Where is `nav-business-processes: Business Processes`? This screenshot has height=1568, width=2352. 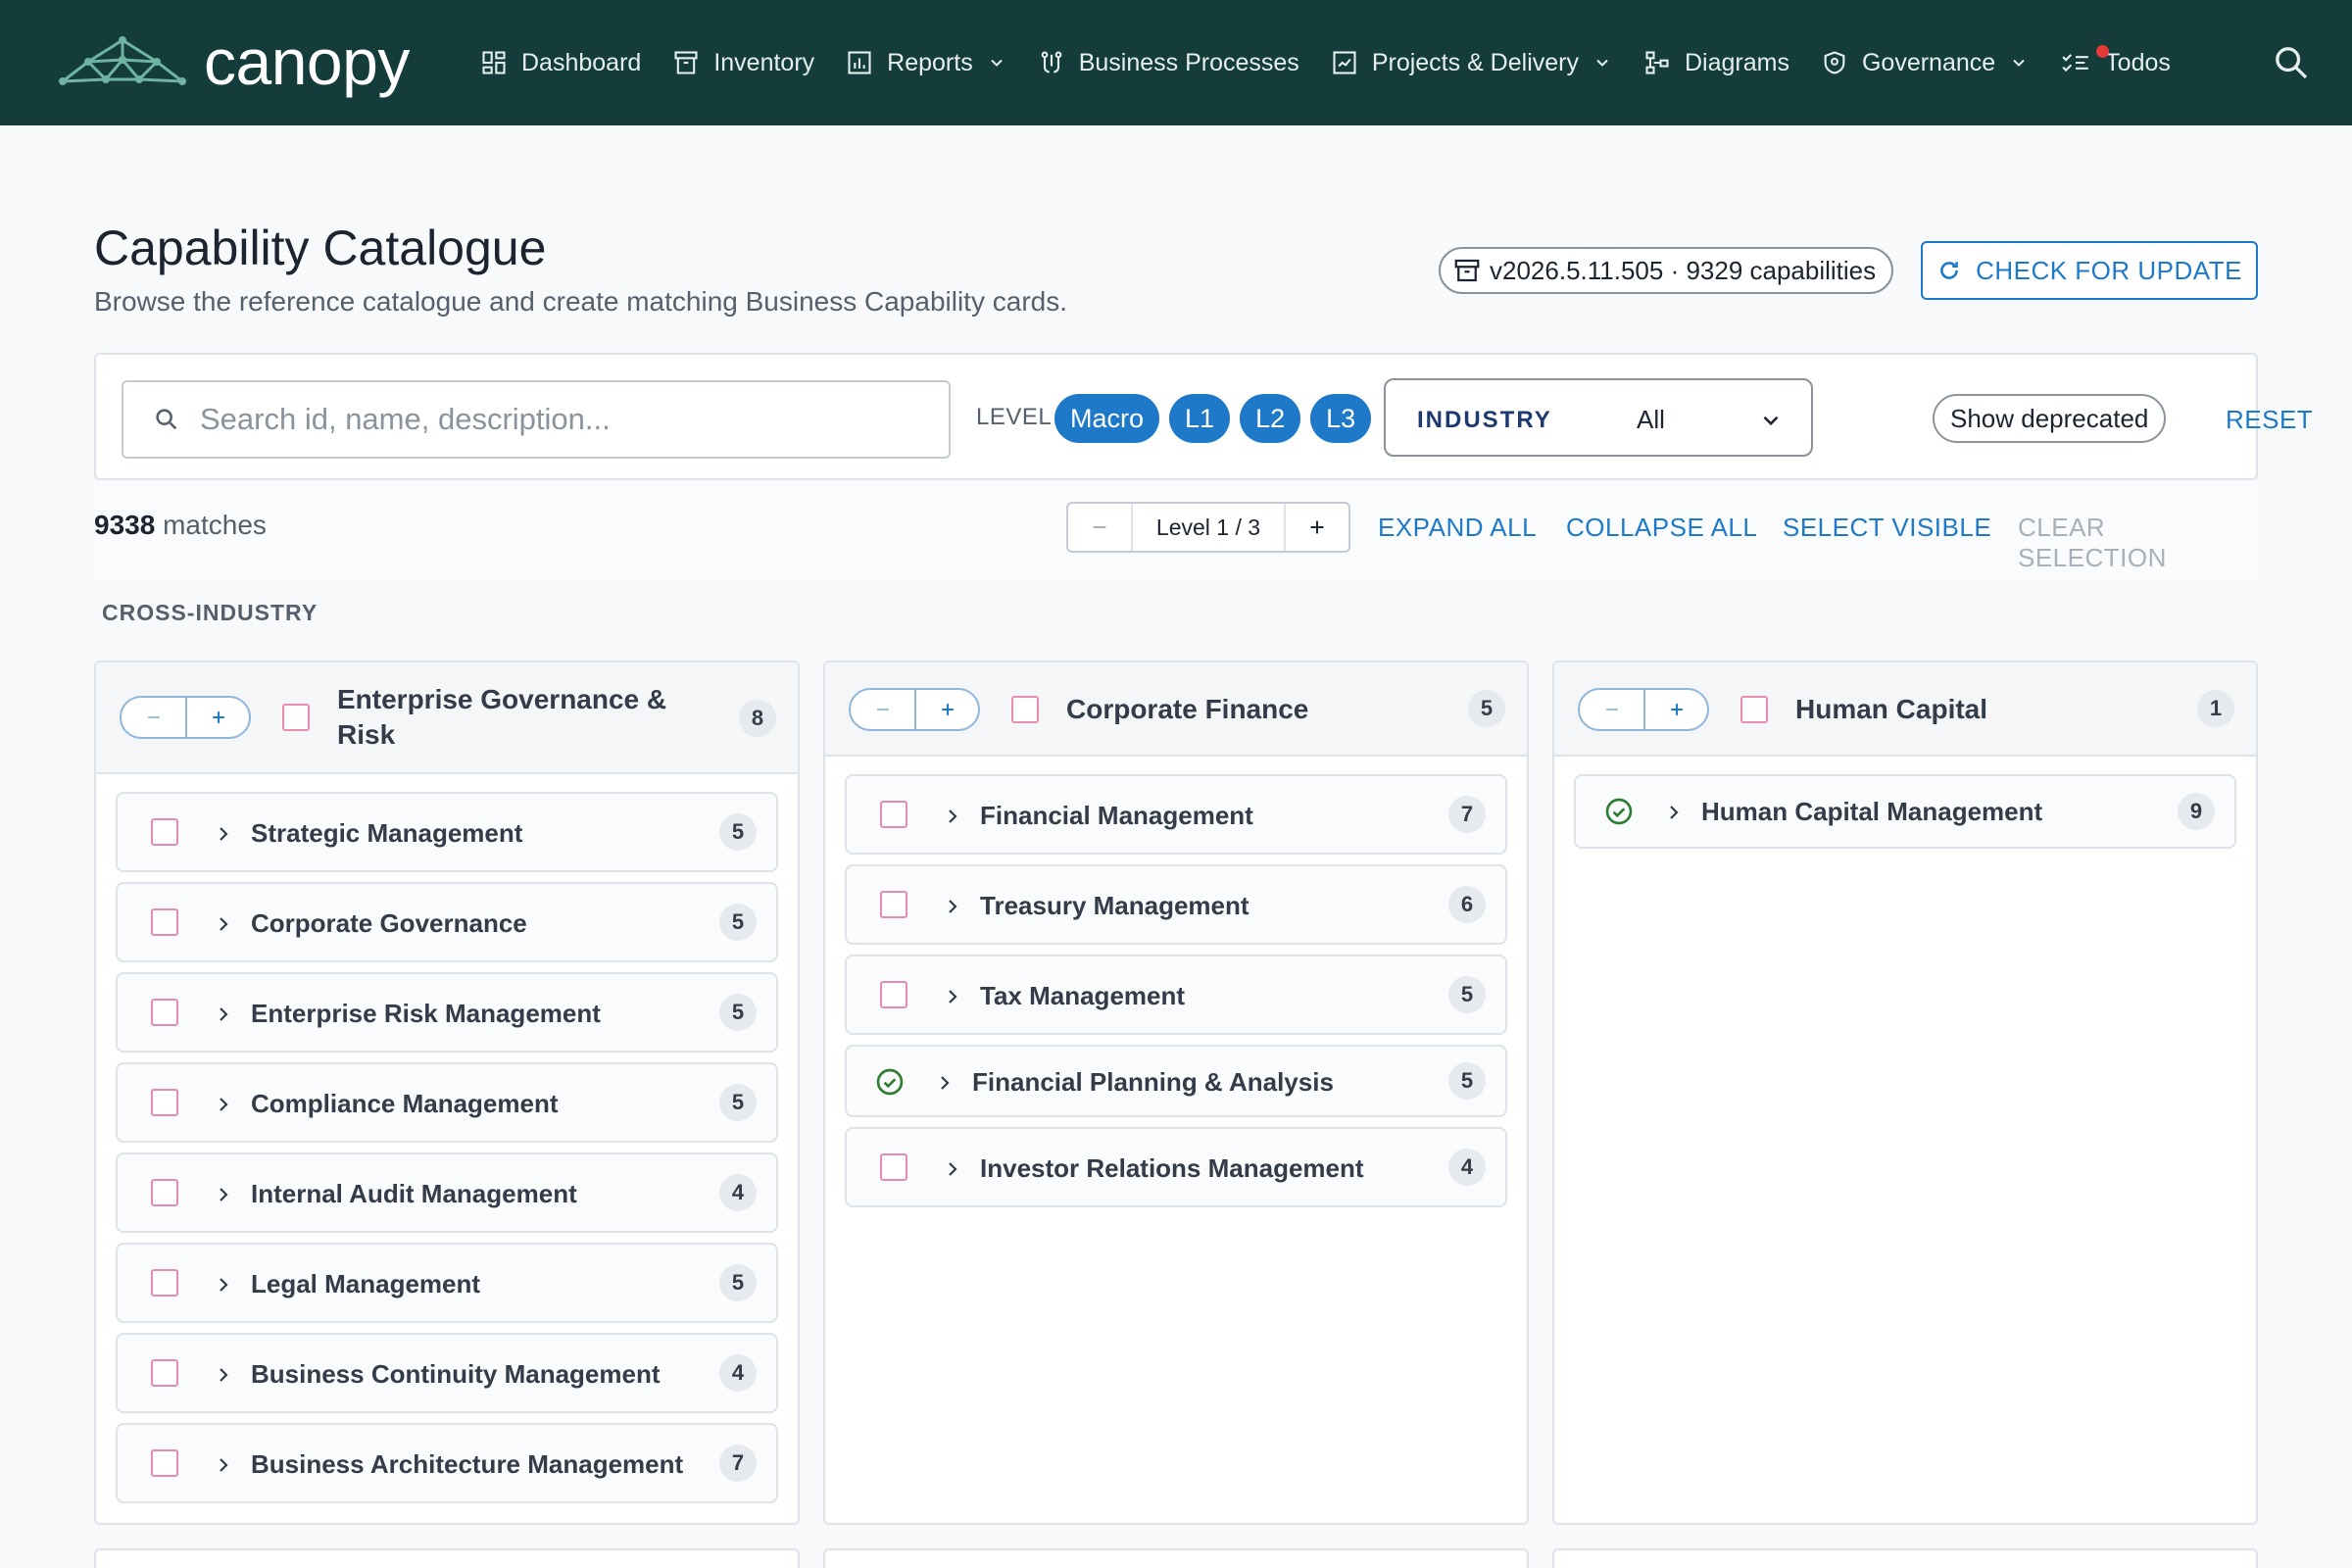 nav-business-processes: Business Processes is located at coordinates (1168, 63).